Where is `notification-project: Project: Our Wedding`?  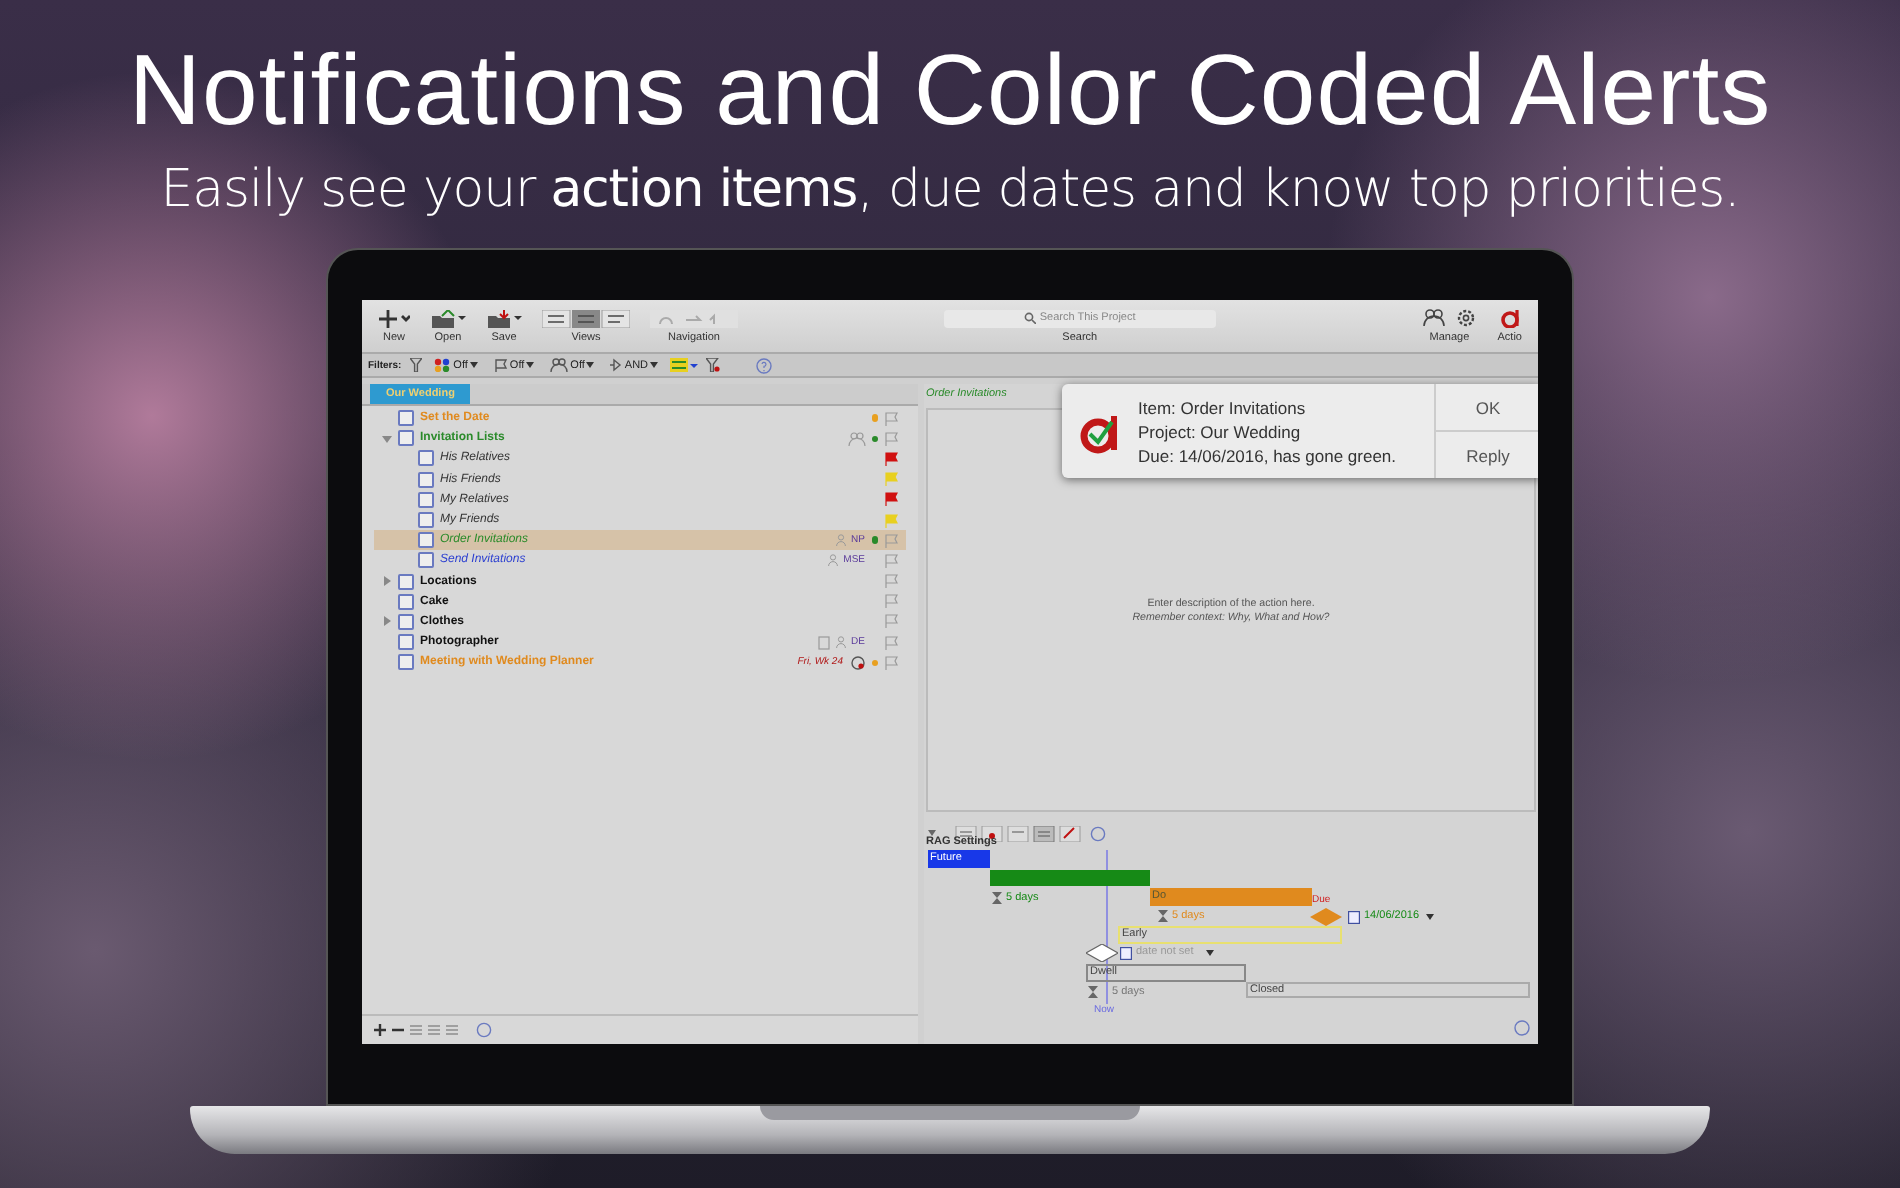 notification-project: Project: Our Wedding is located at coordinates (1220, 431).